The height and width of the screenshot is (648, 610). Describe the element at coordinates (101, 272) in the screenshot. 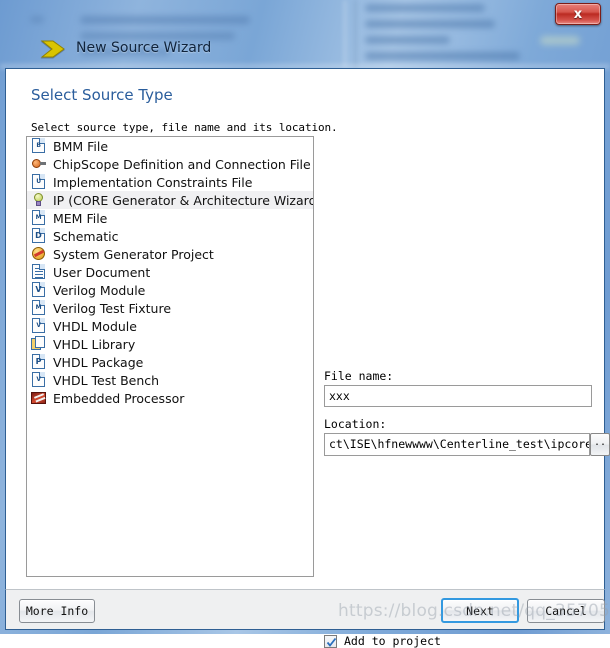

I see `list-item-label: User Document` at that location.